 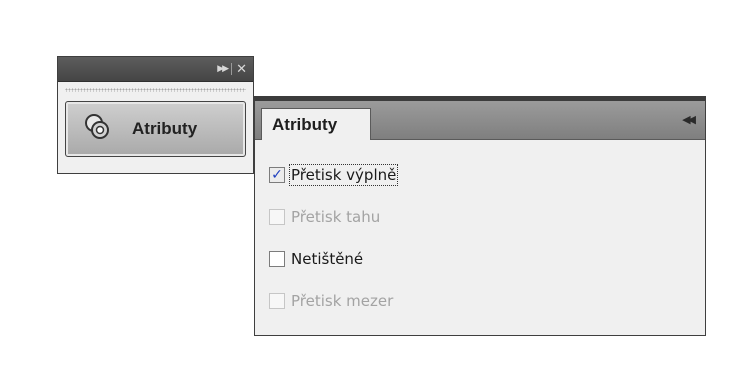 I want to click on attributes-button-label: Atributy, so click(x=165, y=128).